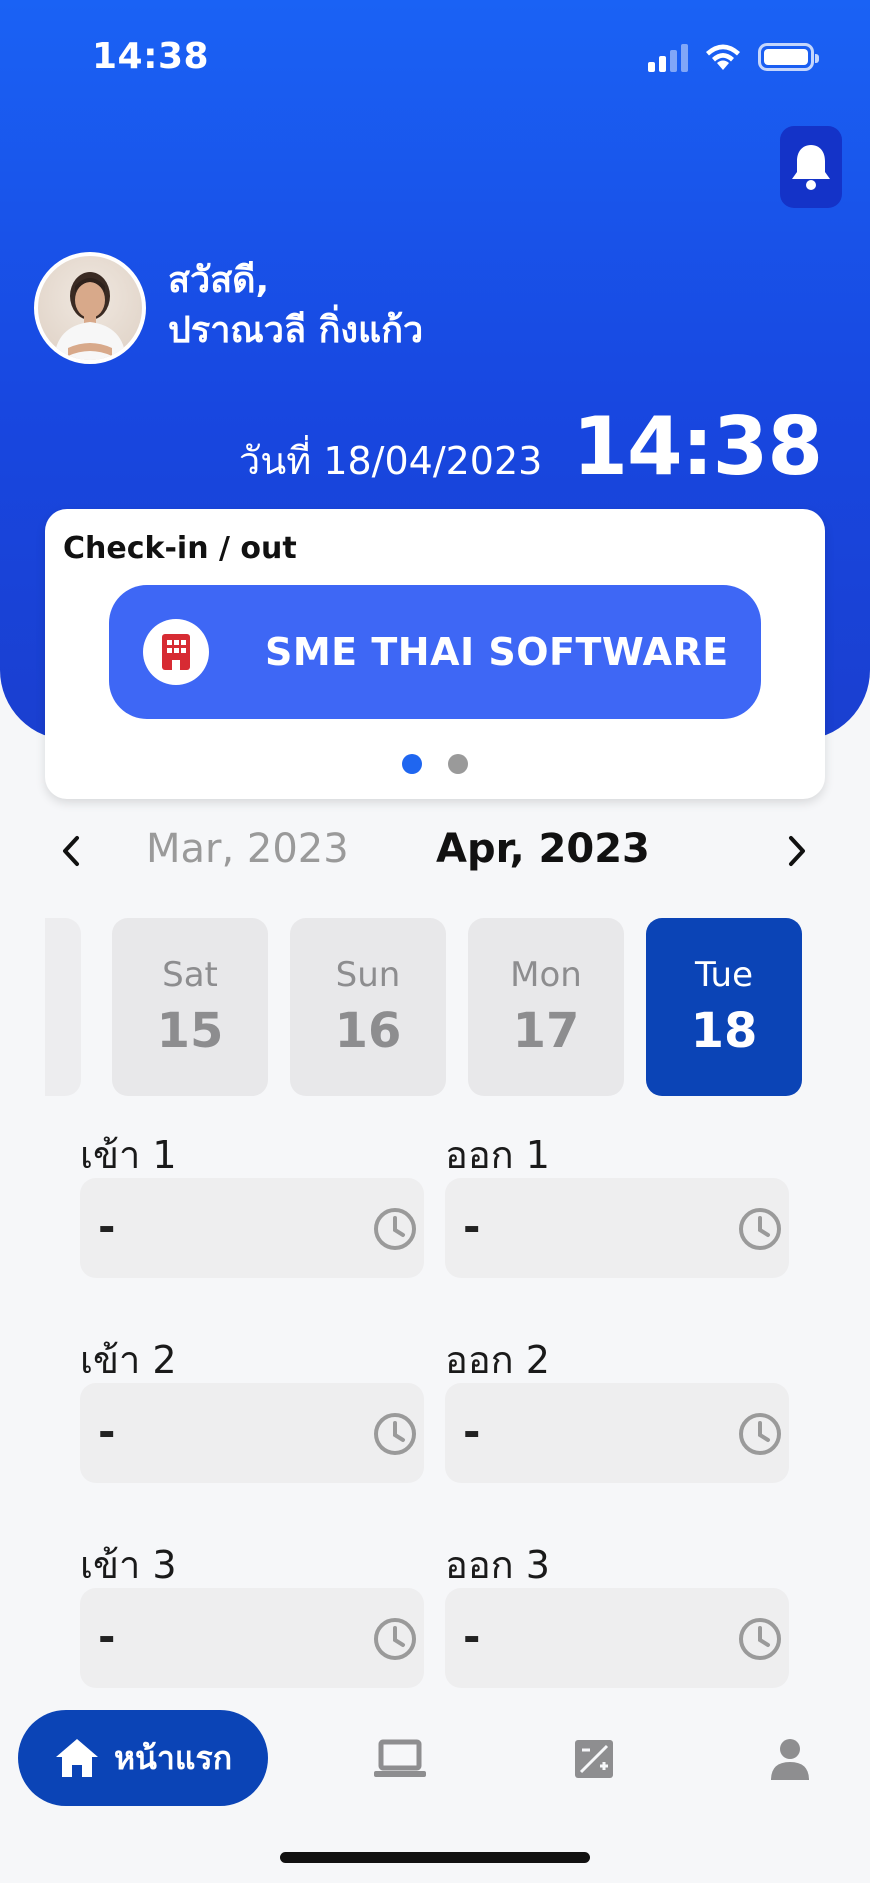 Image resolution: width=870 pixels, height=1883 pixels. Describe the element at coordinates (546, 975) in the screenshot. I see `day-name: Mon` at that location.